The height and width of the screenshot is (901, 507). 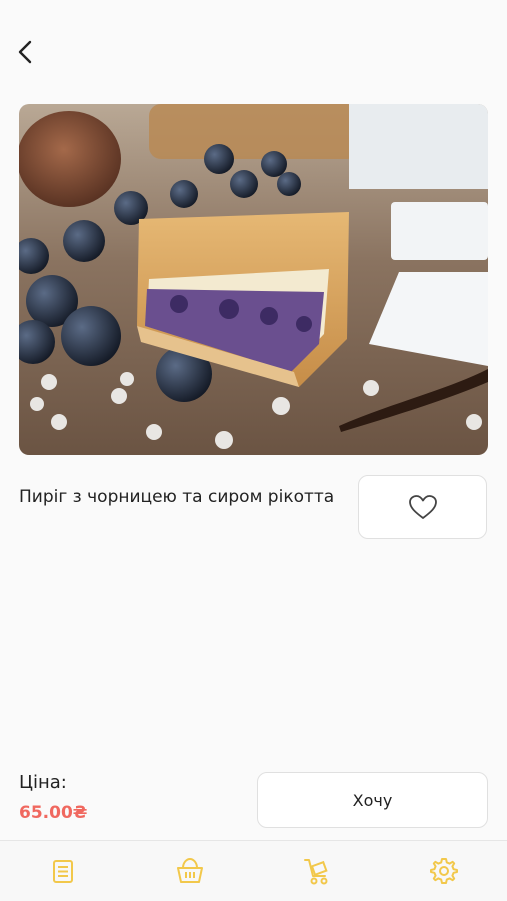 What do you see at coordinates (177, 497) in the screenshot?
I see `product-title: Пиріг з чорницею та сиром рікотта` at bounding box center [177, 497].